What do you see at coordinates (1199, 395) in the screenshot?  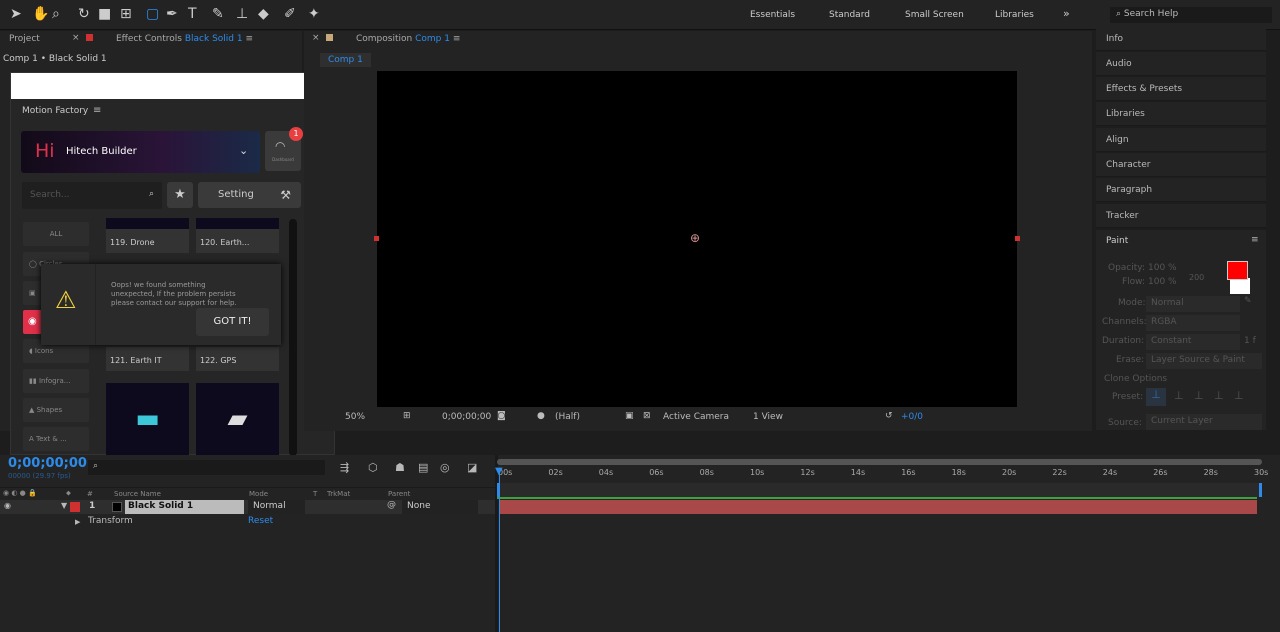 I see `clone-preset-3-icon: ⊥` at bounding box center [1199, 395].